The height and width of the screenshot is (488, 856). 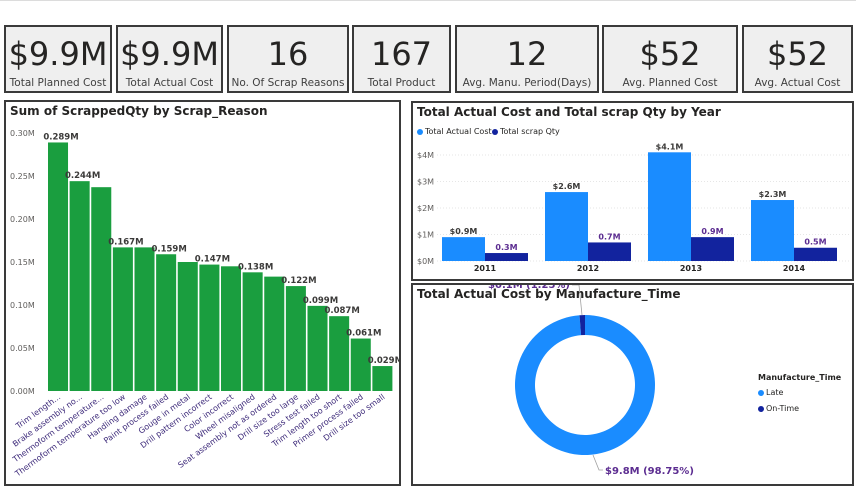 What do you see at coordinates (712, 231) in the screenshot?
I see `data-label: 0.9M` at bounding box center [712, 231].